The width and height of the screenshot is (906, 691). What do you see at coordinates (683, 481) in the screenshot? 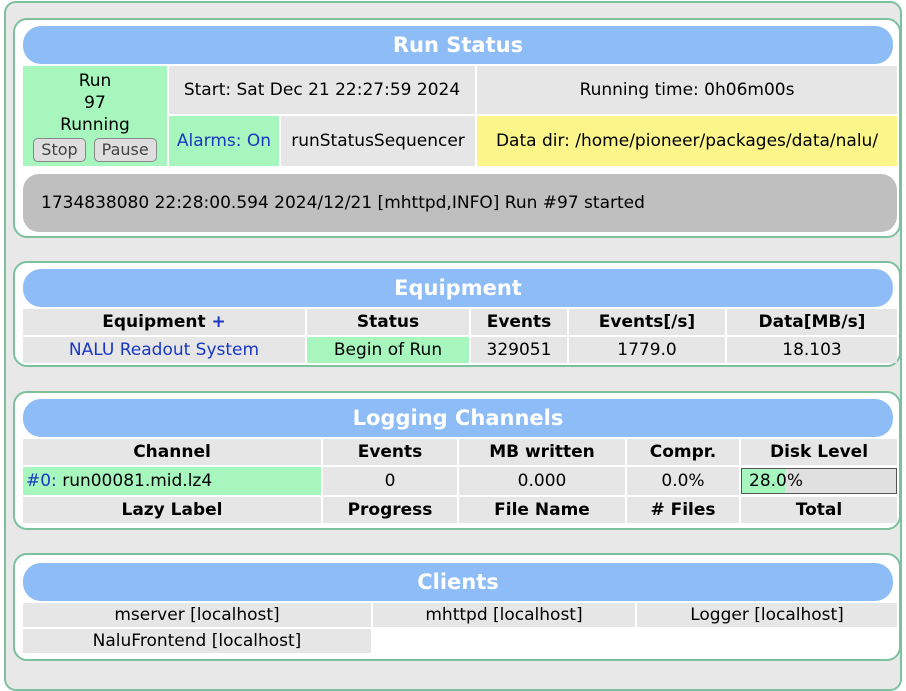
I see `channel-compression: 0.0%` at bounding box center [683, 481].